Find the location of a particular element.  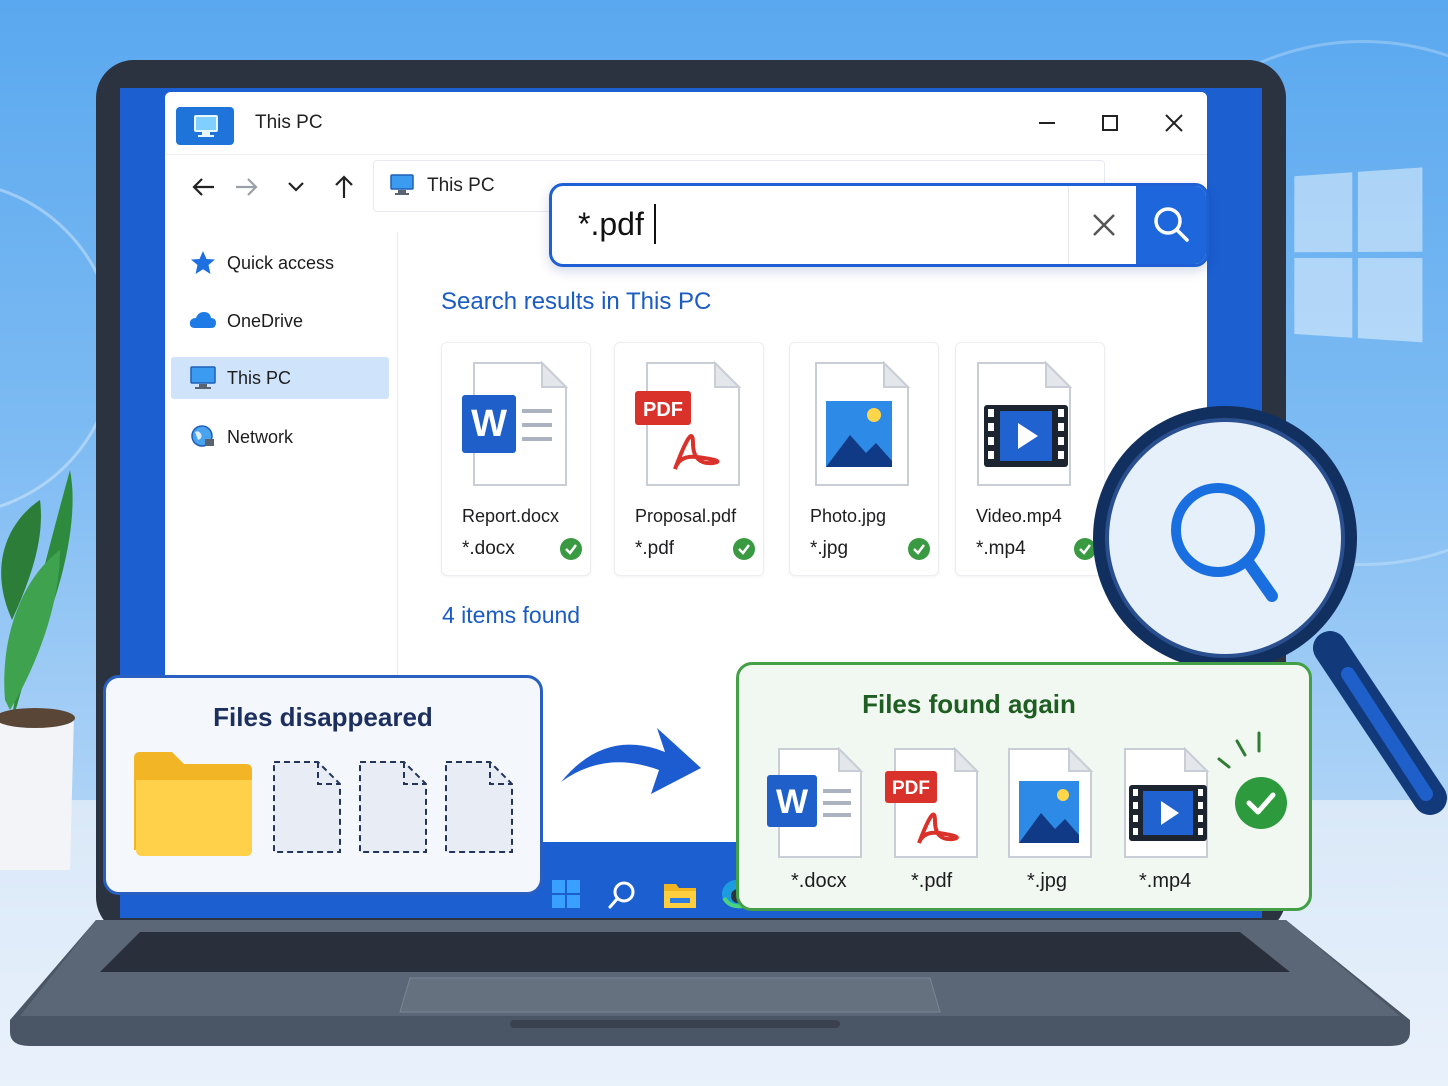

file-card-photo: Photo.jpg *.jpg is located at coordinates (864, 459).